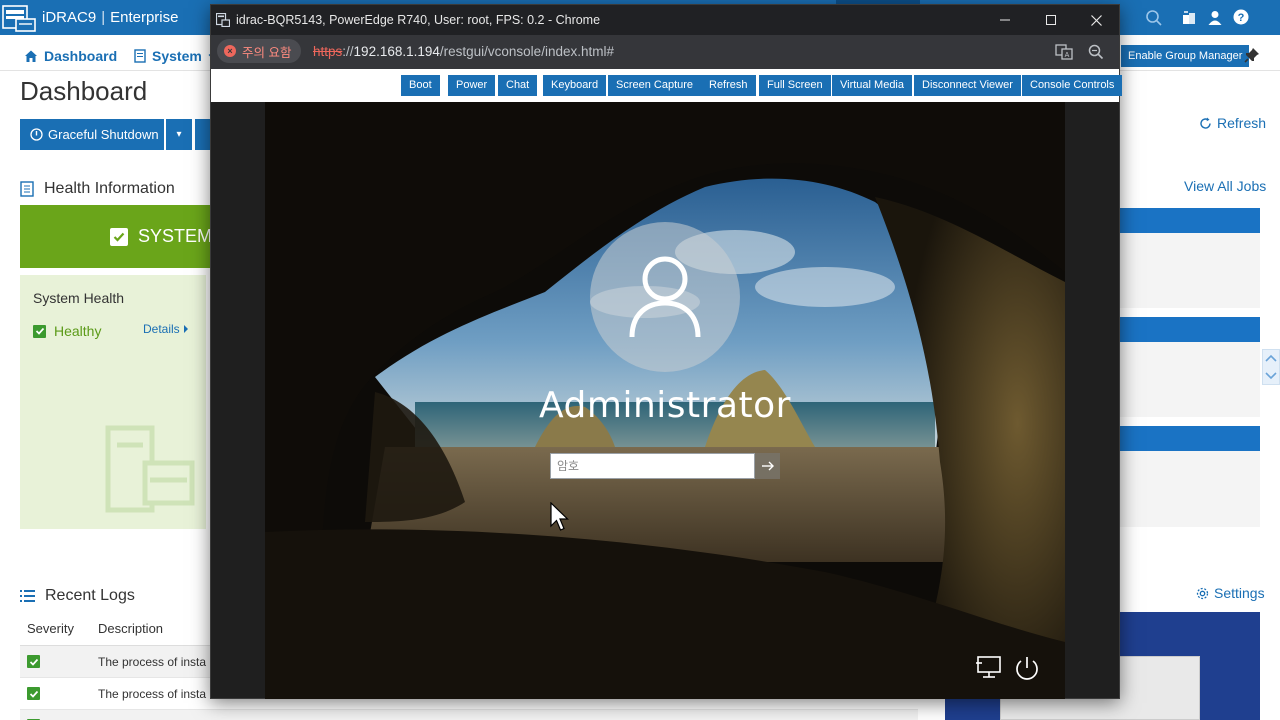 The image size is (1280, 720). I want to click on graceful-shutdown-button: Graceful Shutdown, so click(92, 134).